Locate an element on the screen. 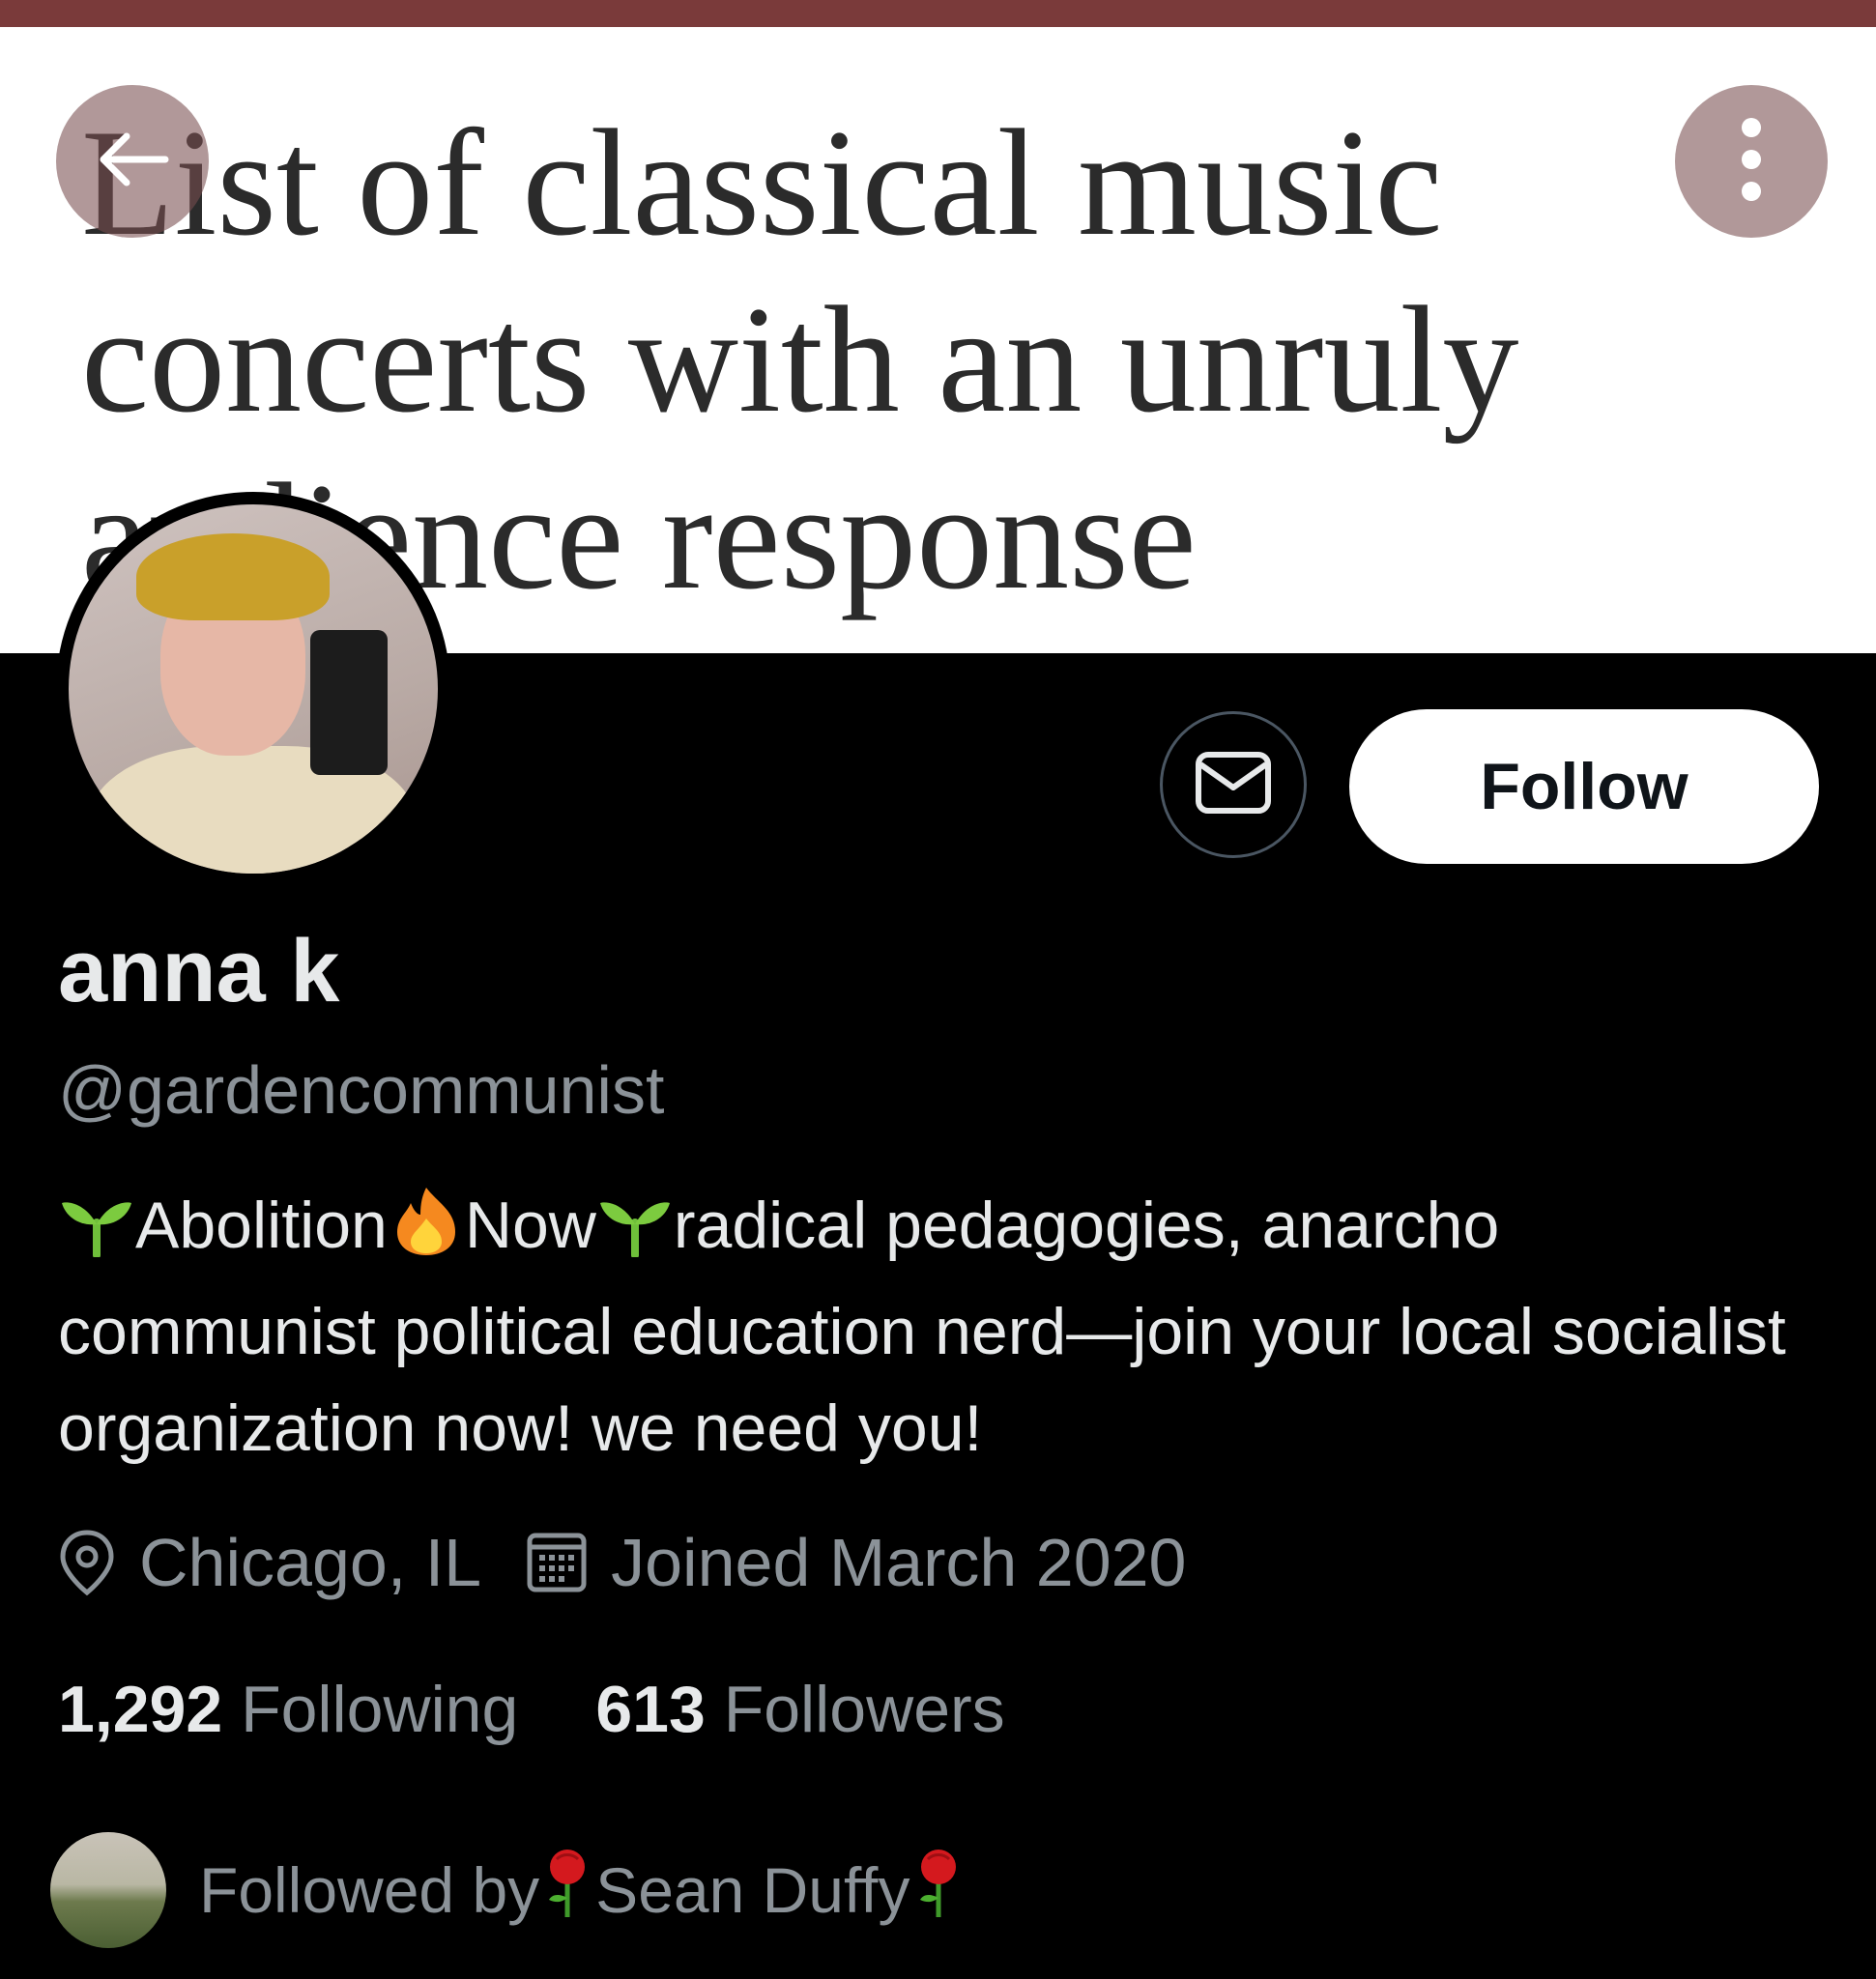  following-link: 1,292 Following is located at coordinates (288, 1709).